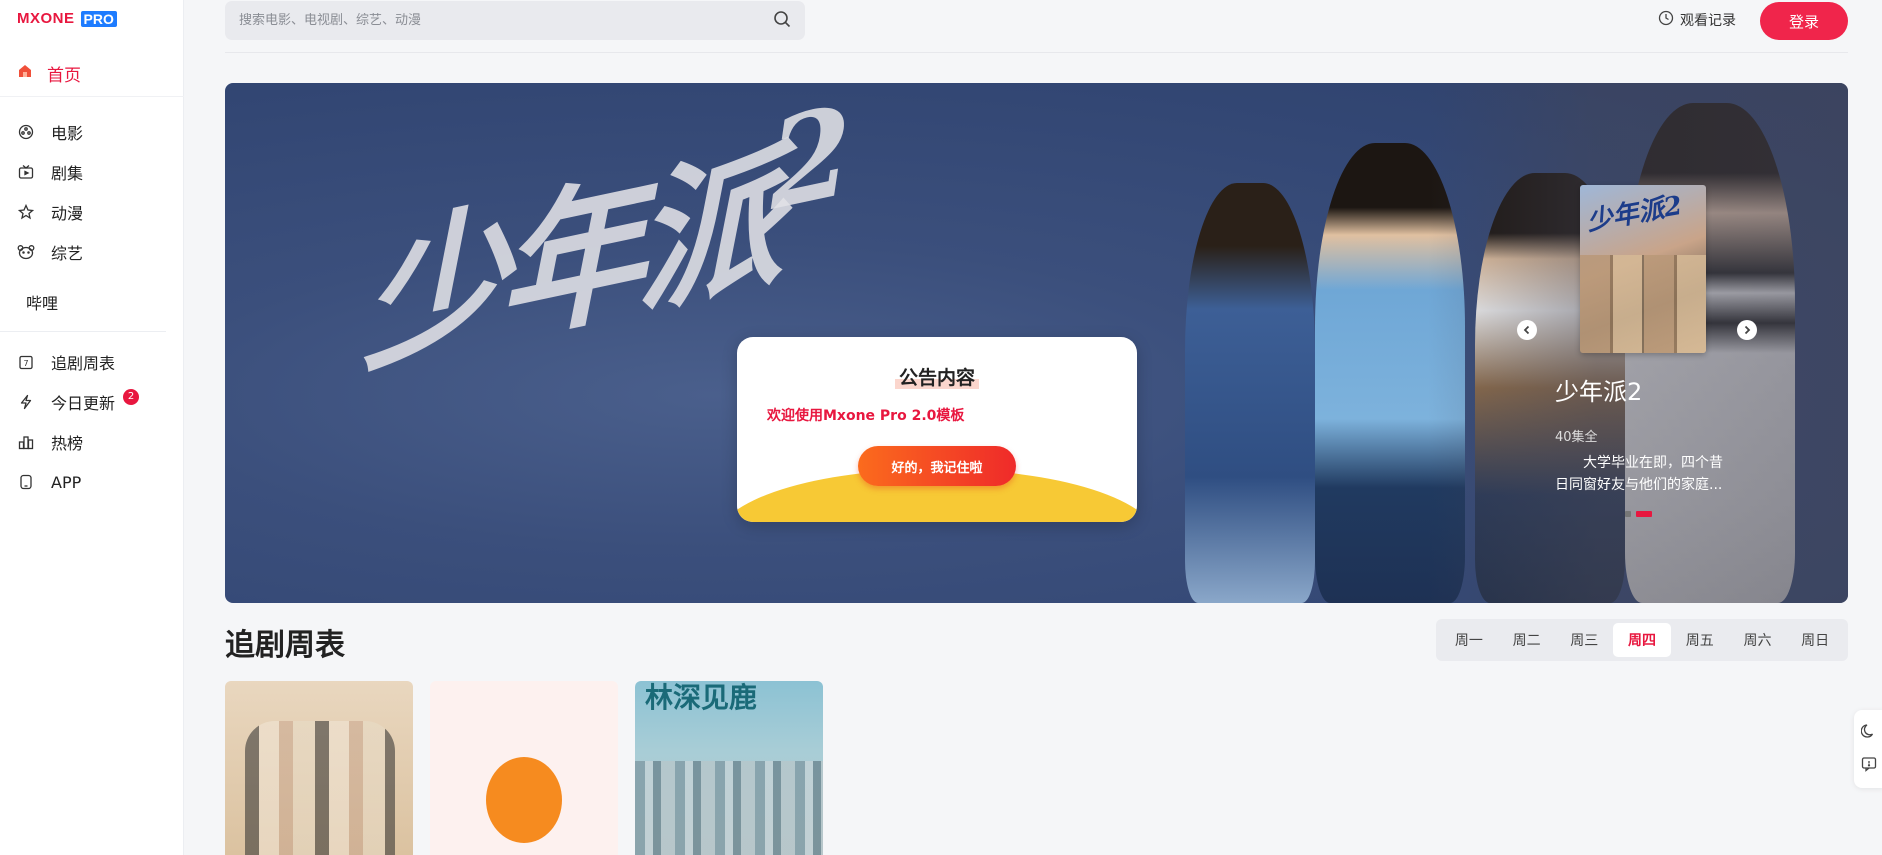 Image resolution: width=1882 pixels, height=855 pixels. I want to click on anime-star-icon, so click(26, 212).